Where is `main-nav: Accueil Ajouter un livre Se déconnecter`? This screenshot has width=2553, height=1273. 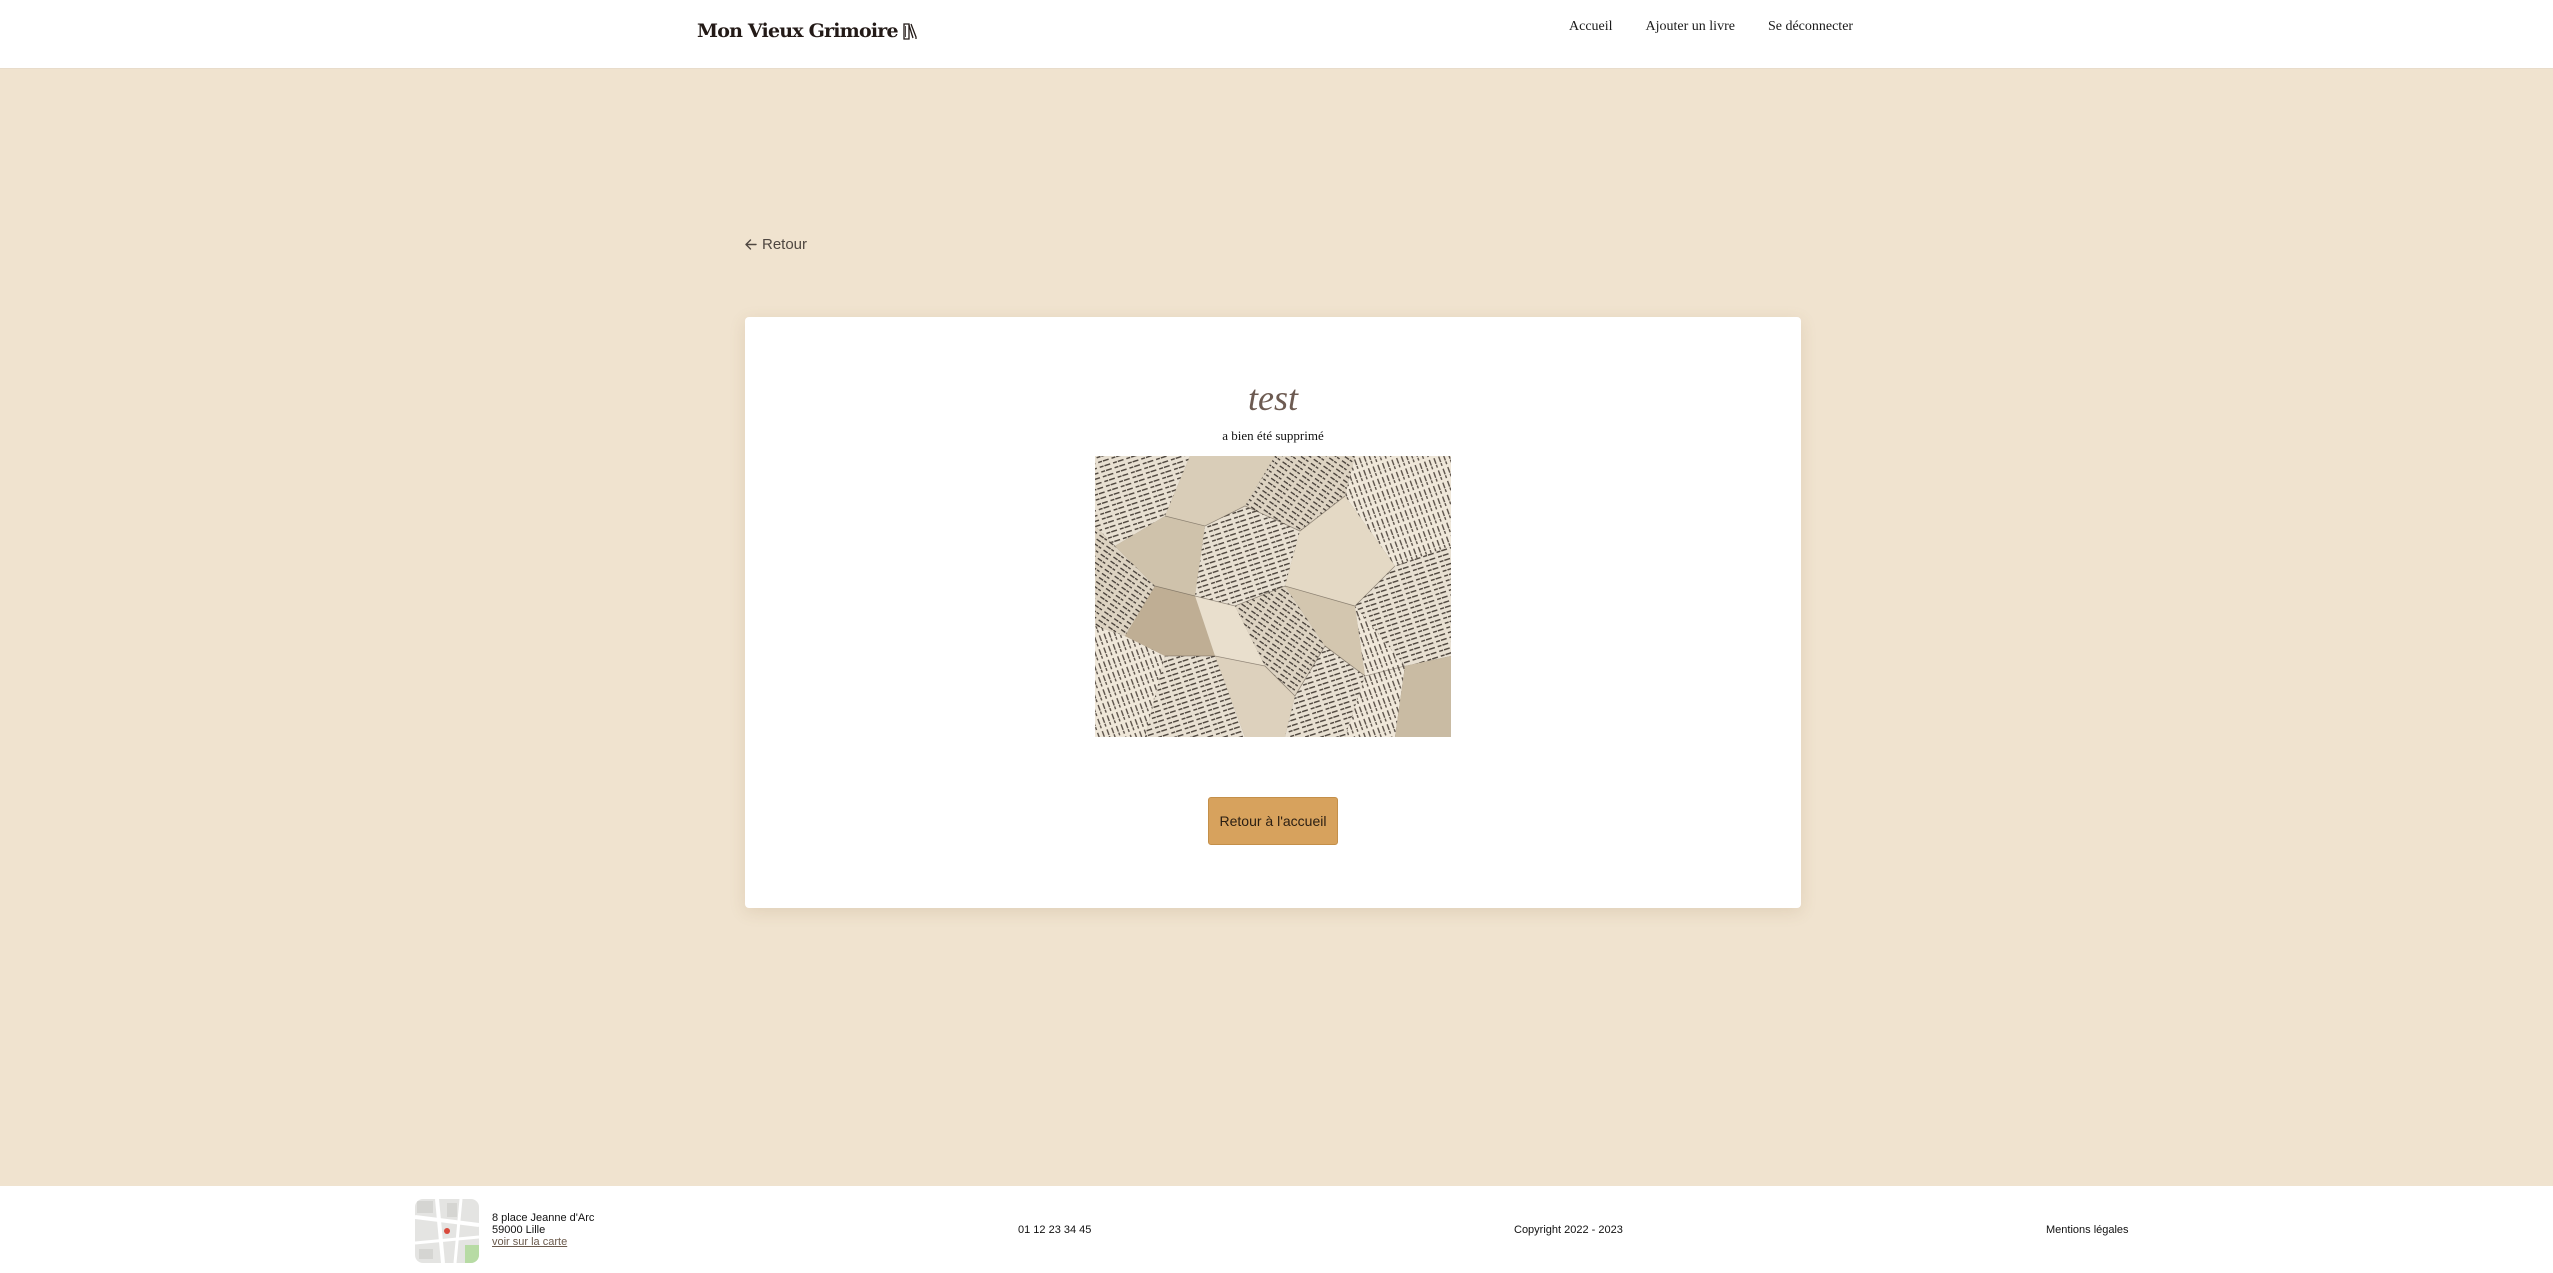 main-nav: Accueil Ajouter un livre Se déconnecter is located at coordinates (1711, 27).